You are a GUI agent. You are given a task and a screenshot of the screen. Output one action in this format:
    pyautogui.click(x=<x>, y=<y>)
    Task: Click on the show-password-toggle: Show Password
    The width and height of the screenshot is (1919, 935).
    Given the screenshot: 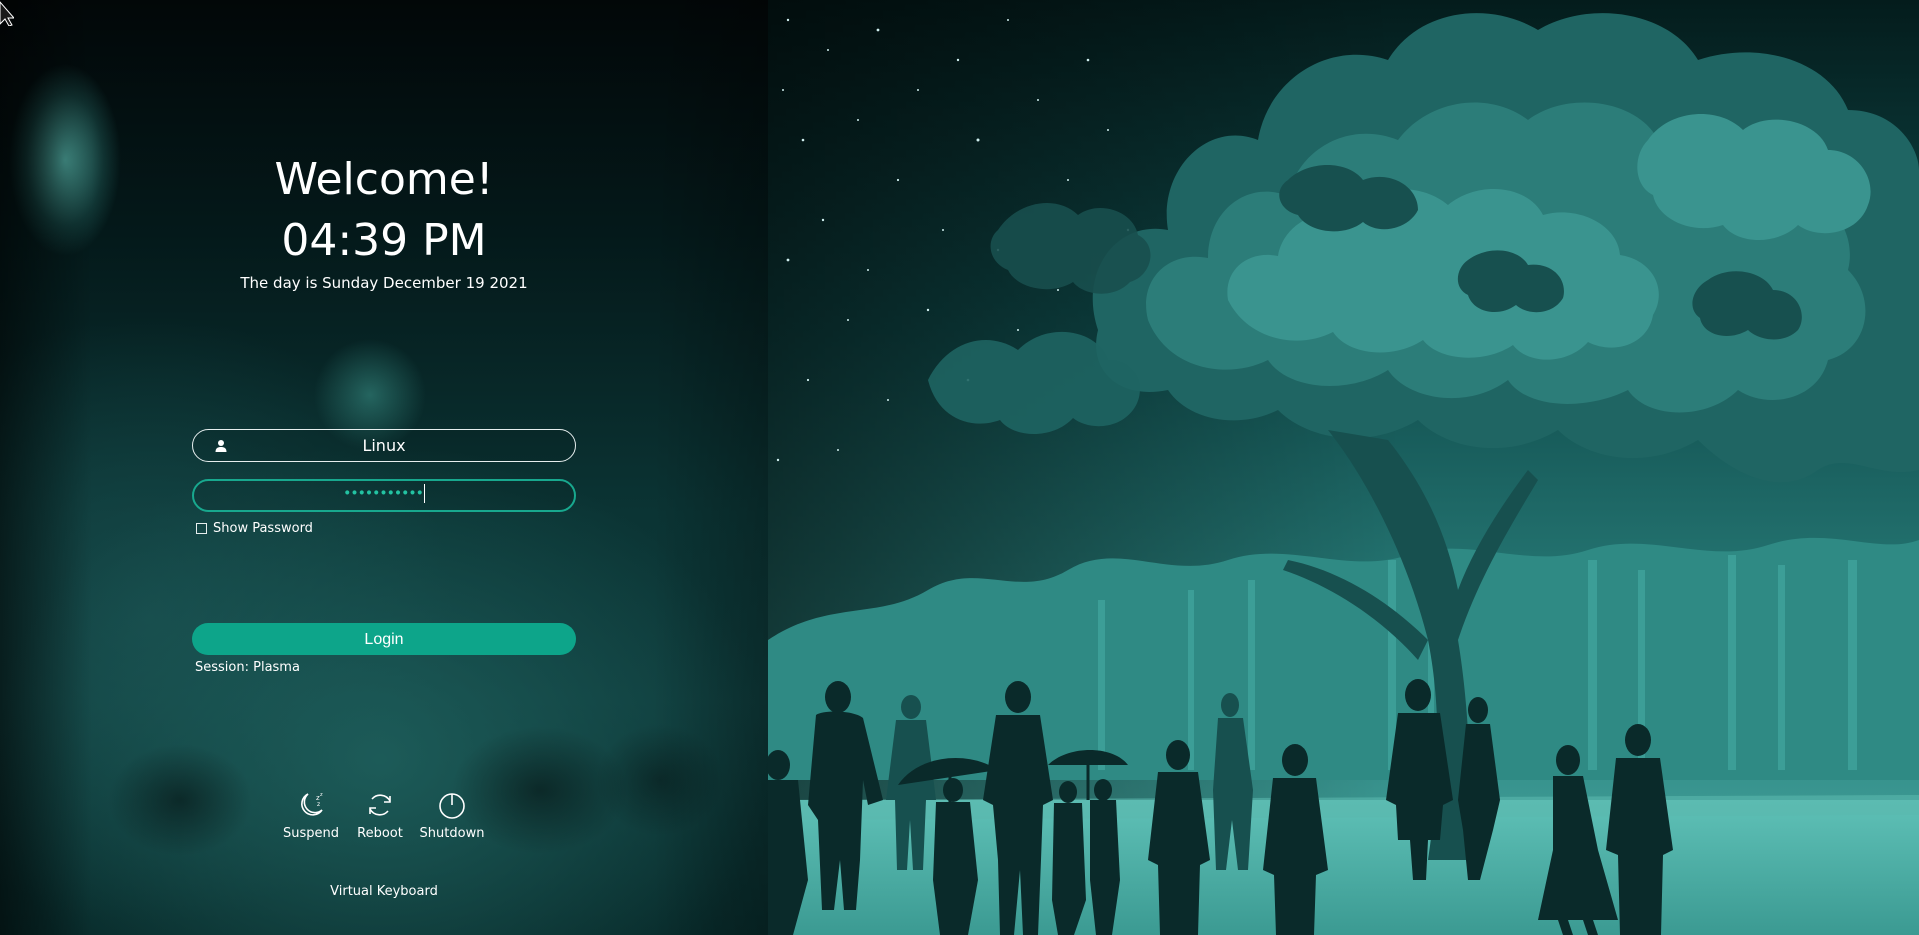 What is the action you would take?
    pyautogui.click(x=254, y=528)
    